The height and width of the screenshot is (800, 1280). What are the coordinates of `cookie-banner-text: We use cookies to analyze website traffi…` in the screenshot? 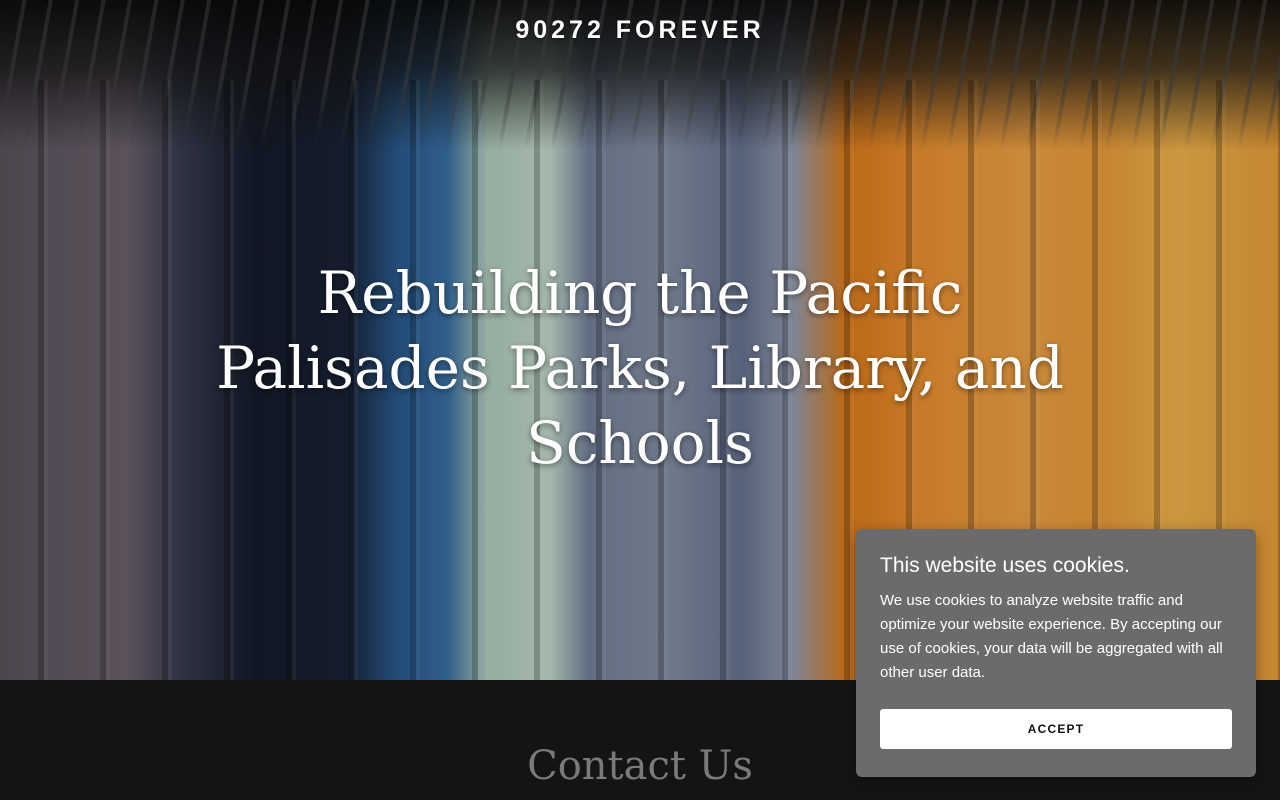 It's located at (1051, 636).